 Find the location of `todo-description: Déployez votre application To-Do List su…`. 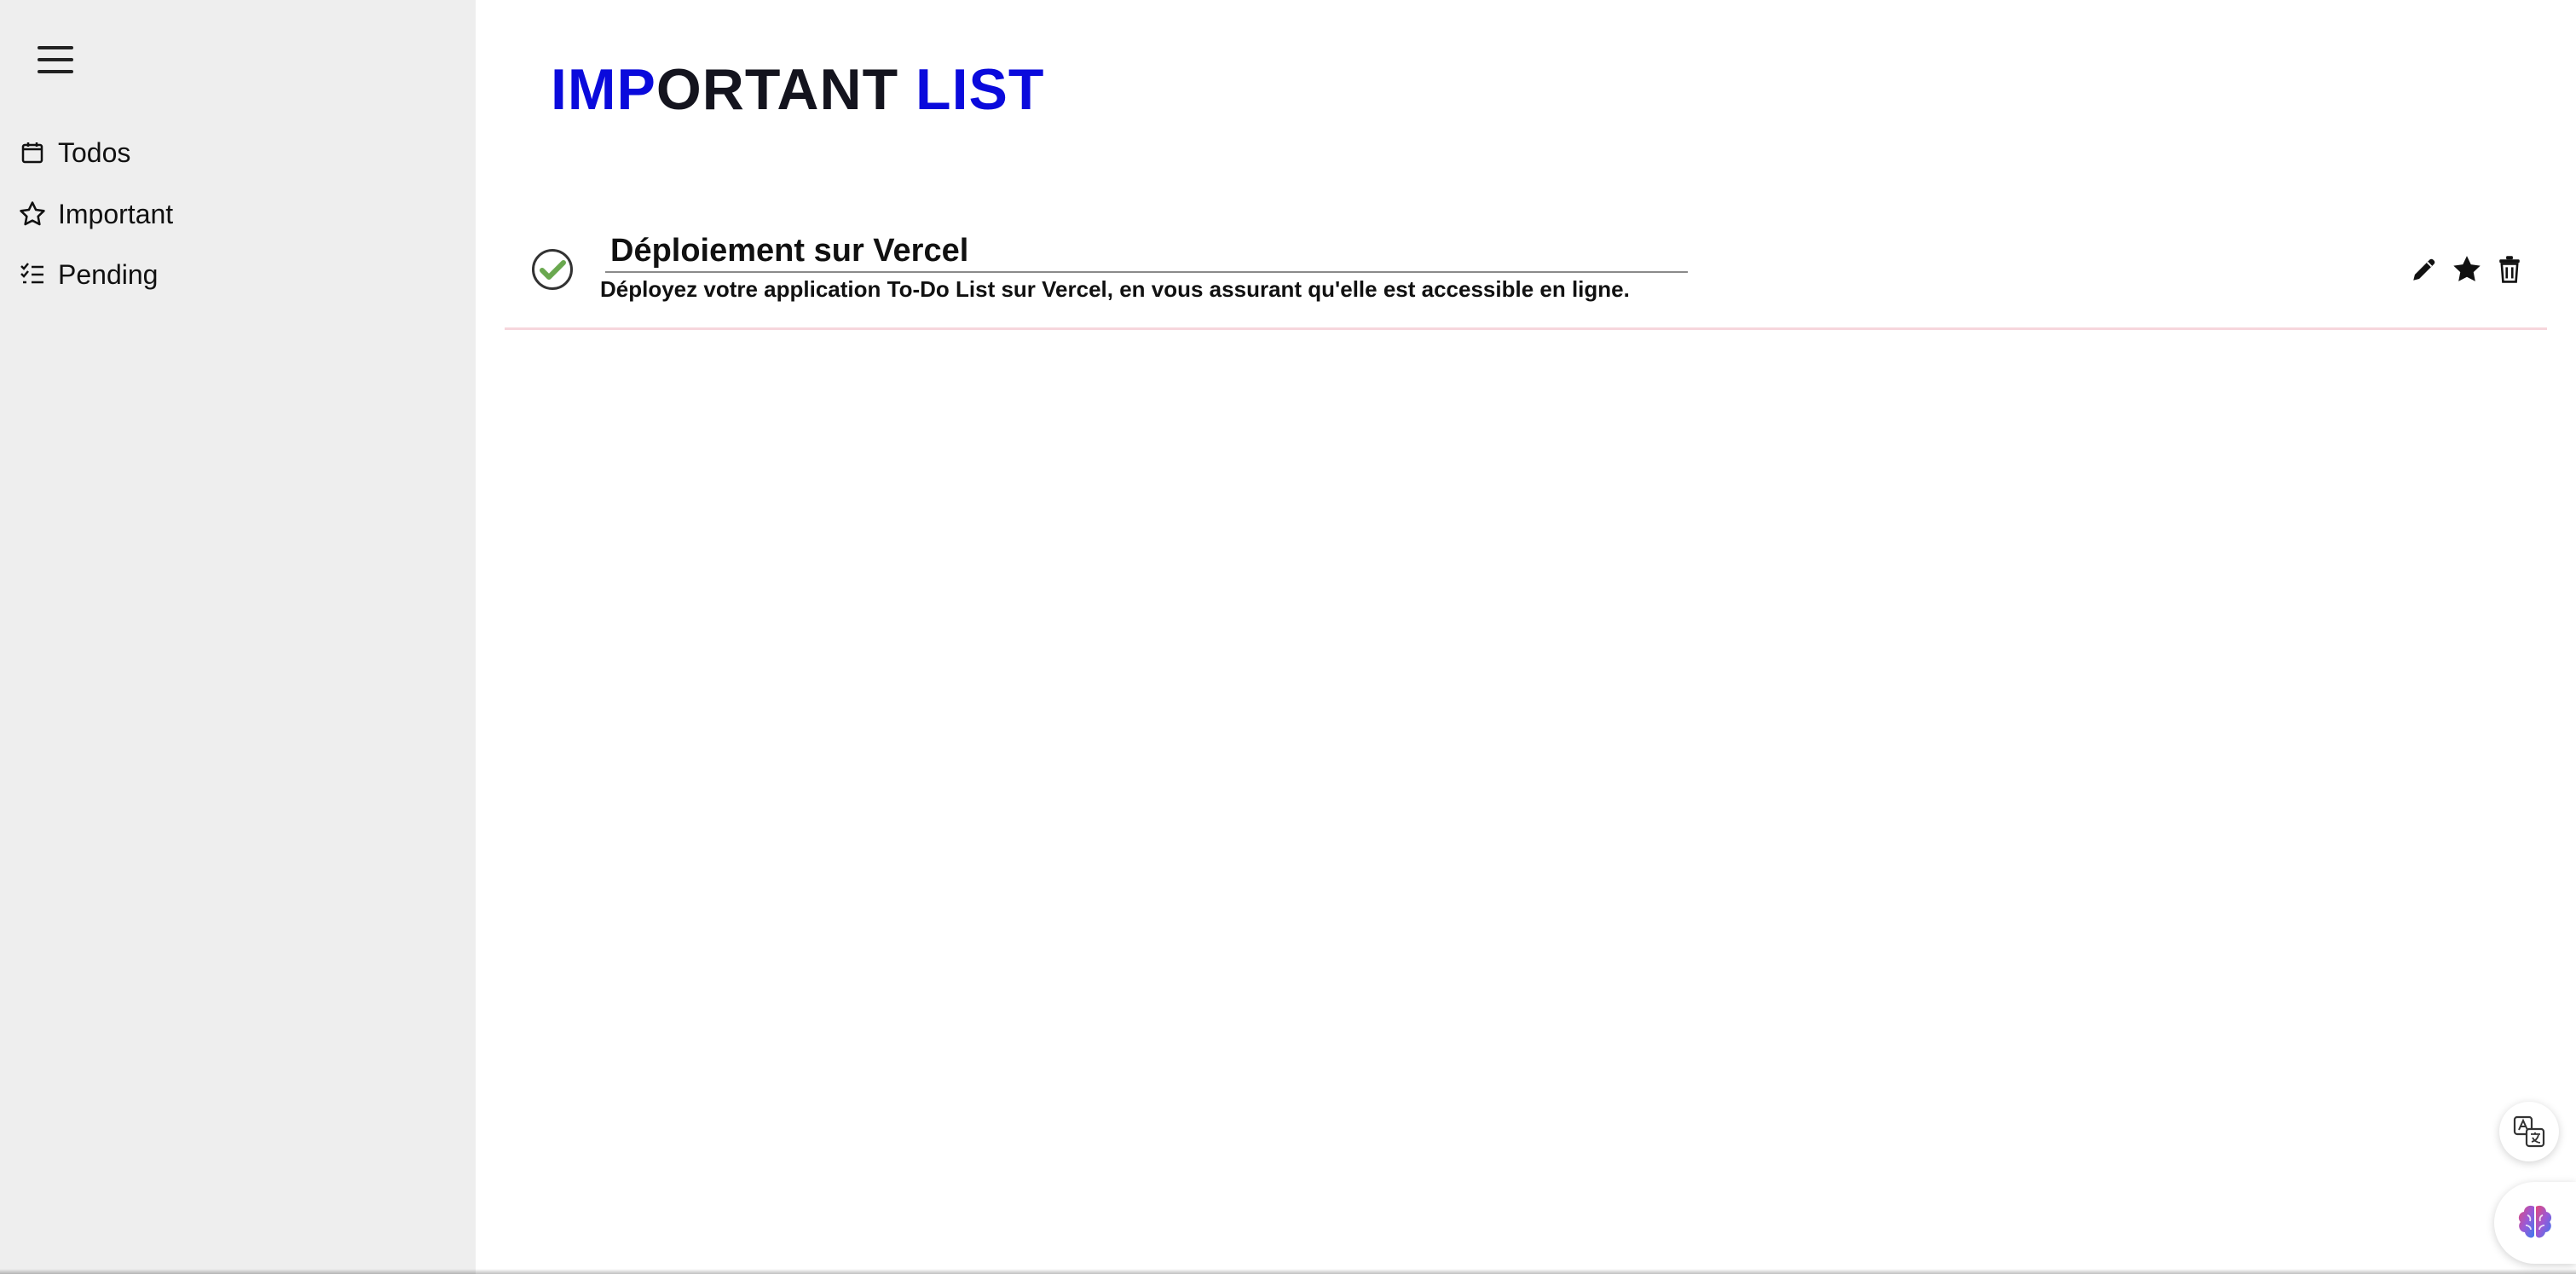

todo-description: Déployez votre application To-Do List su… is located at coordinates (1115, 289).